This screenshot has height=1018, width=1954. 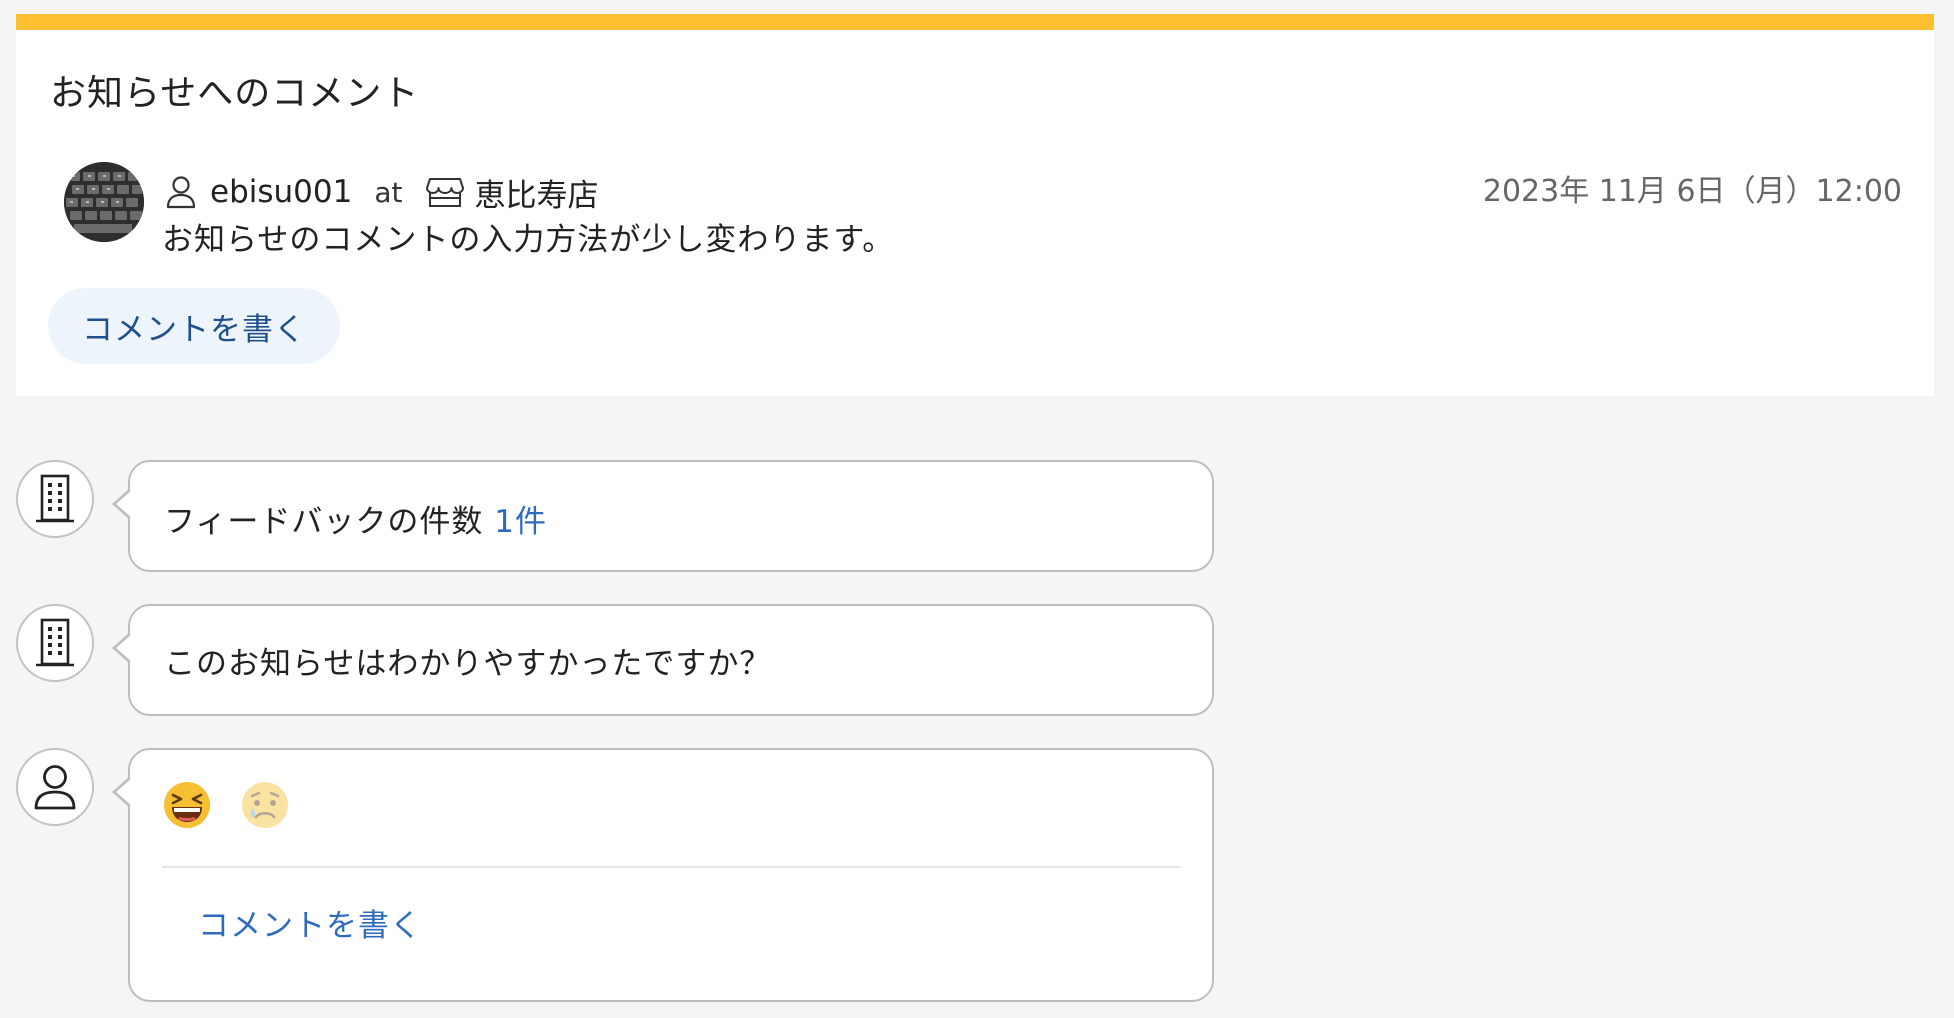 What do you see at coordinates (281, 192) in the screenshot?
I see `post-username: ebisu001` at bounding box center [281, 192].